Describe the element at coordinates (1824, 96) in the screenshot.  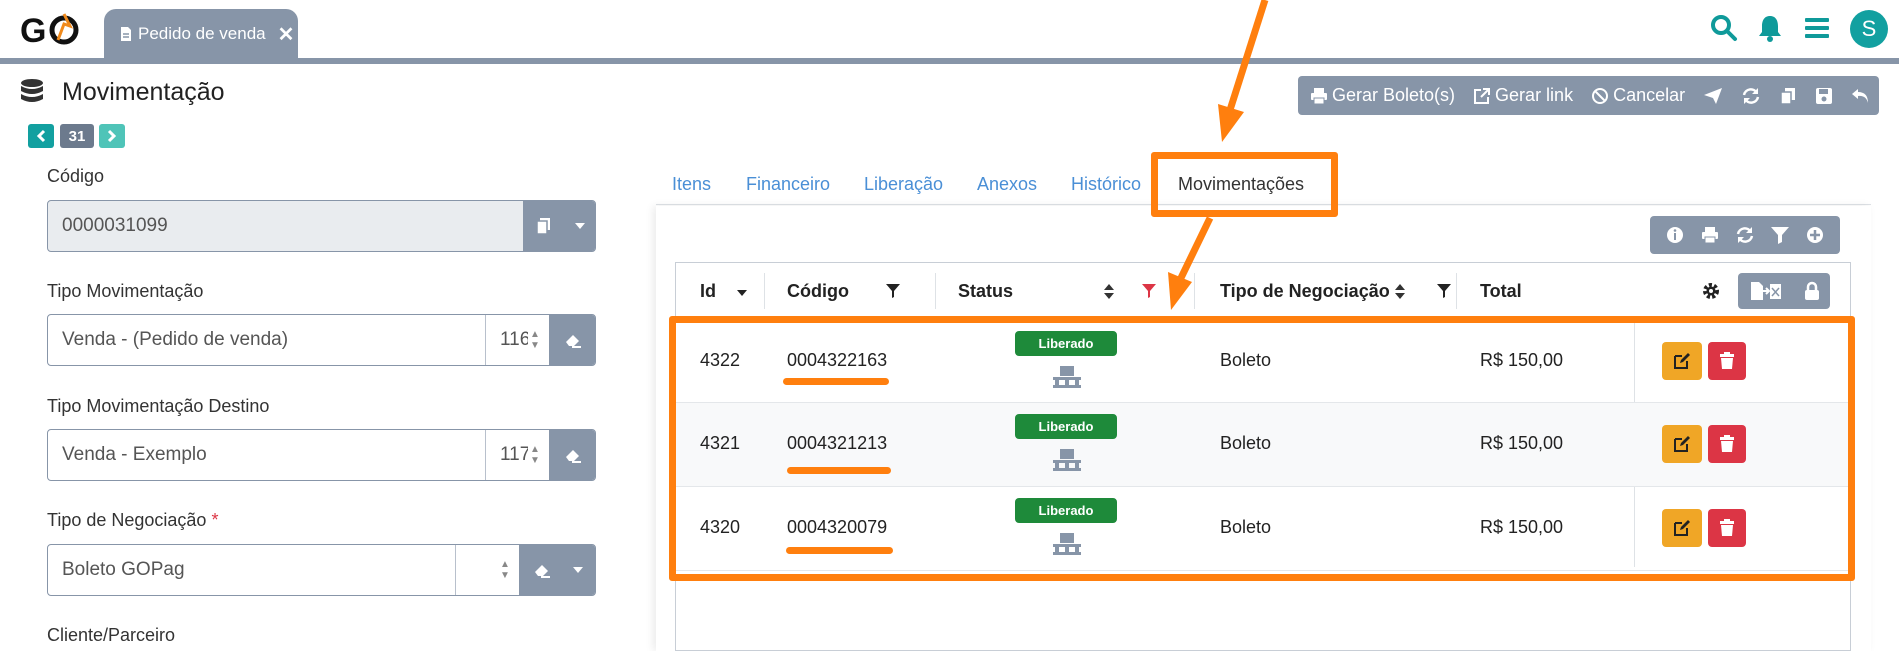
I see `save-icon` at that location.